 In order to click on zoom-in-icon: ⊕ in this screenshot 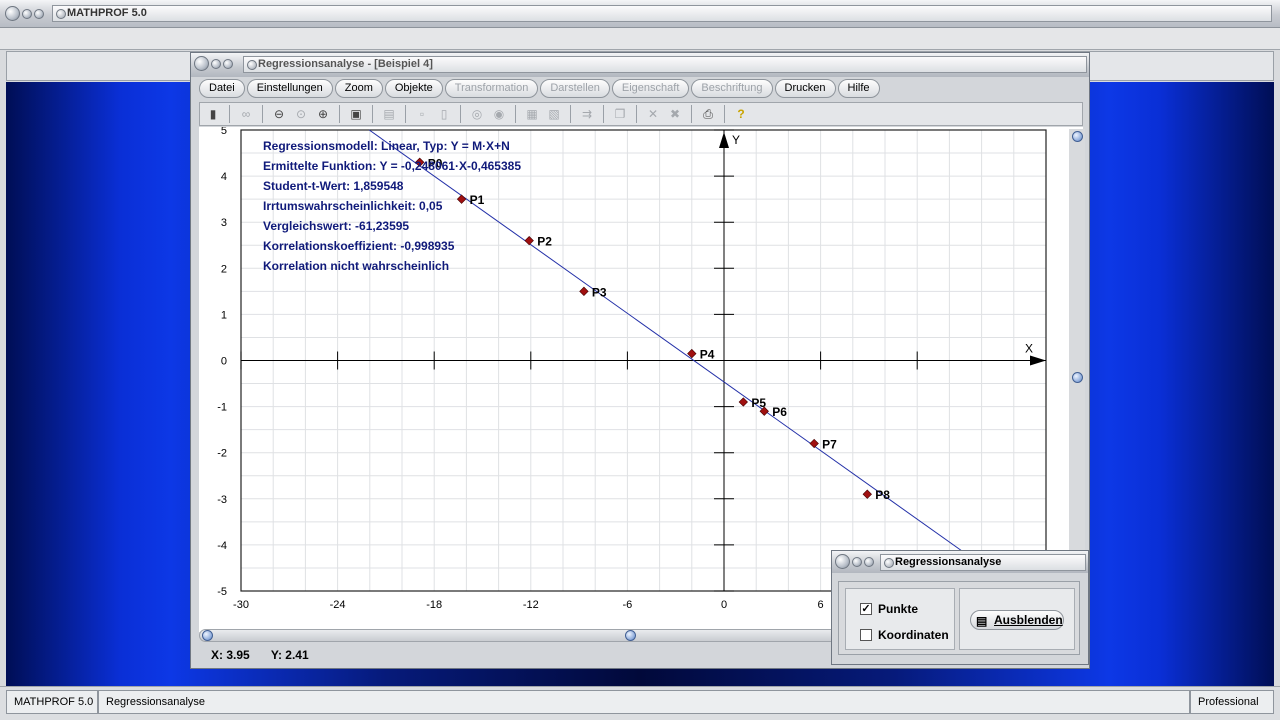, I will do `click(323, 114)`.